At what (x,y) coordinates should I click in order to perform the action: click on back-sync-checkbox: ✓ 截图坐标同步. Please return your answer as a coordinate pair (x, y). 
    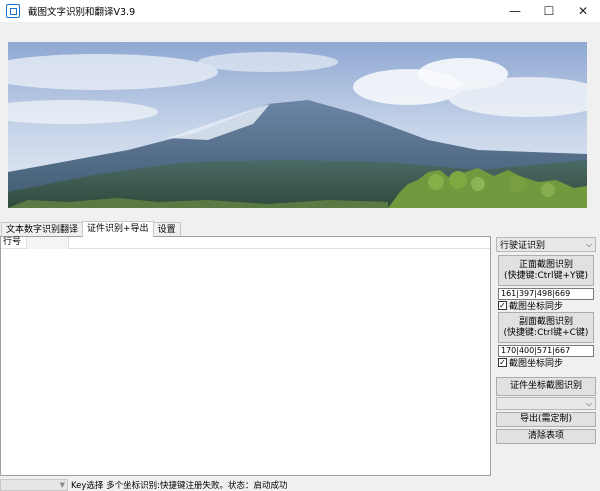
    Looking at the image, I should click on (547, 363).